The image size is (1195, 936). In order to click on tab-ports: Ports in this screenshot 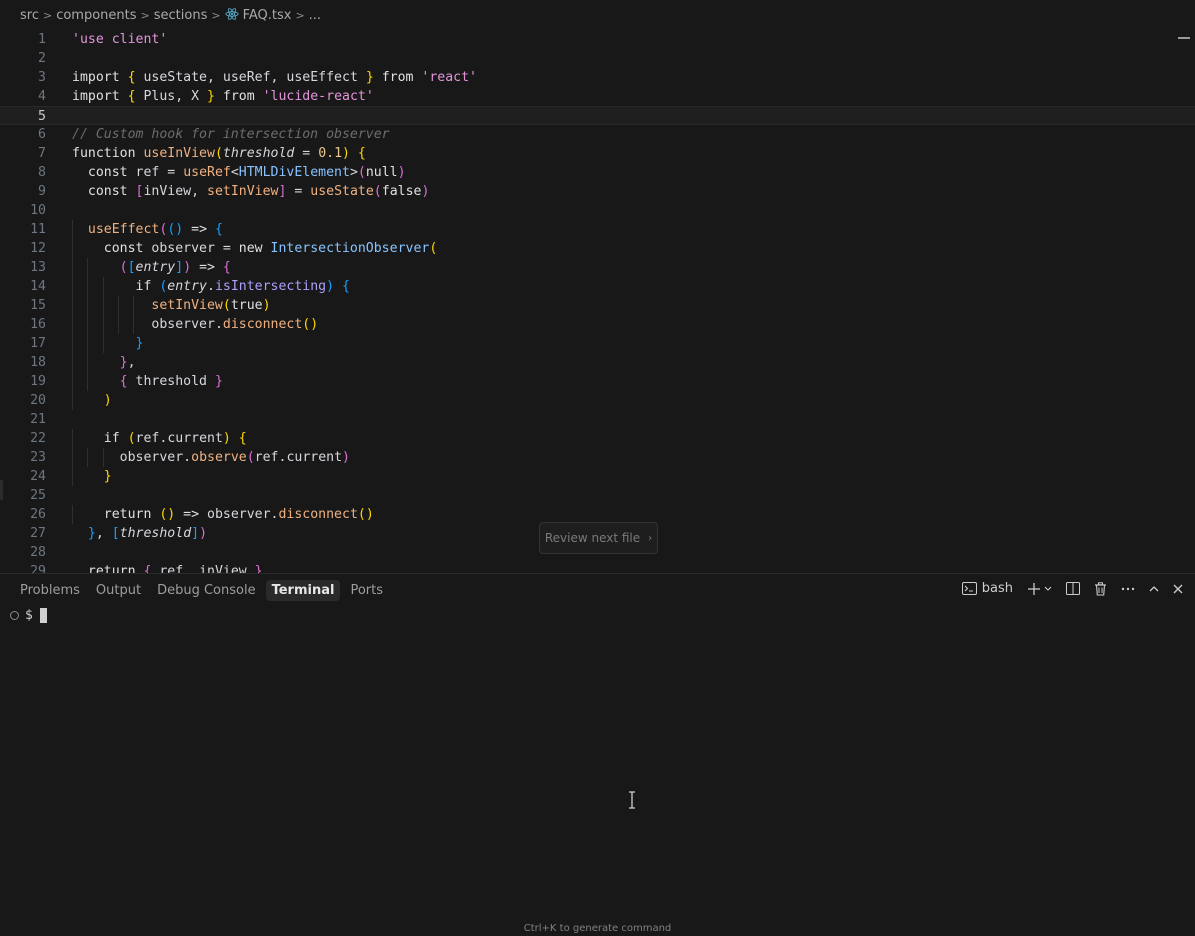, I will do `click(366, 590)`.